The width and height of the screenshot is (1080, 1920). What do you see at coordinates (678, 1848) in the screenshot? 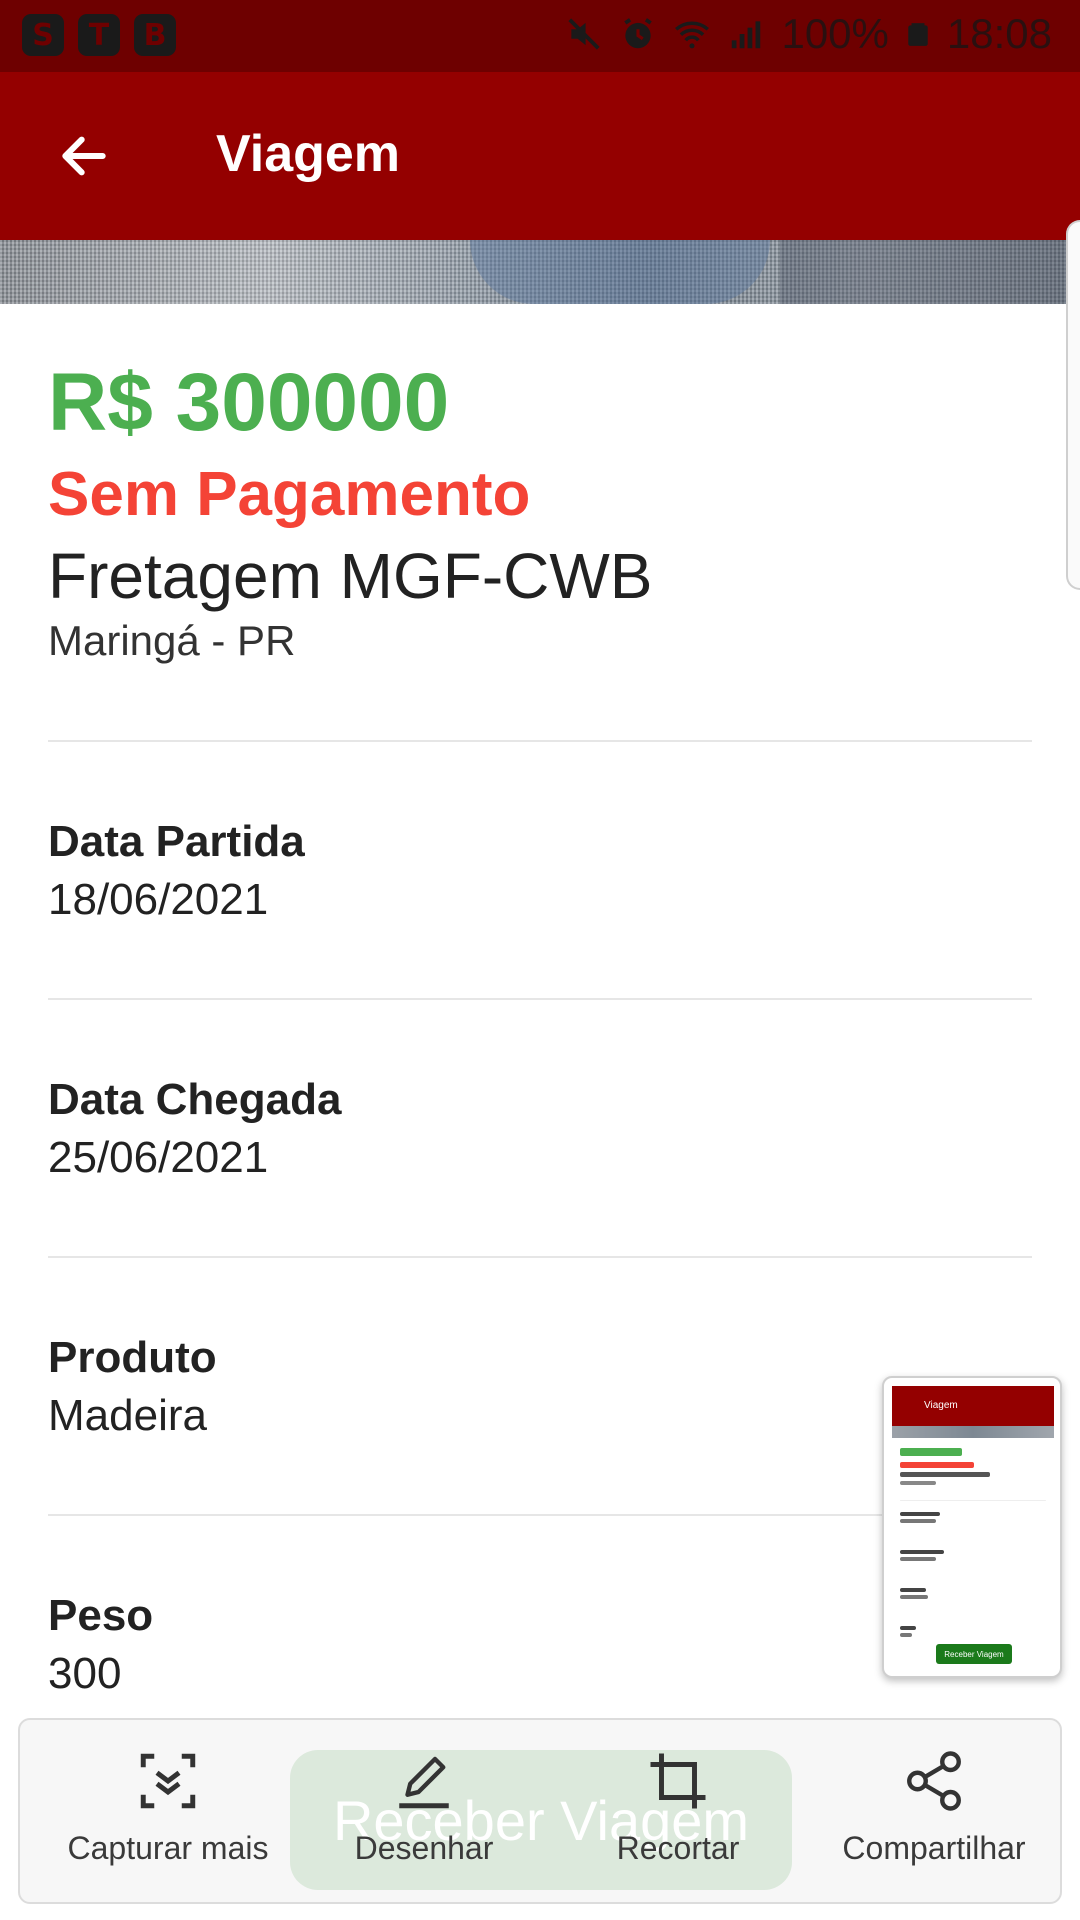
I see `crop-label: Recortar` at bounding box center [678, 1848].